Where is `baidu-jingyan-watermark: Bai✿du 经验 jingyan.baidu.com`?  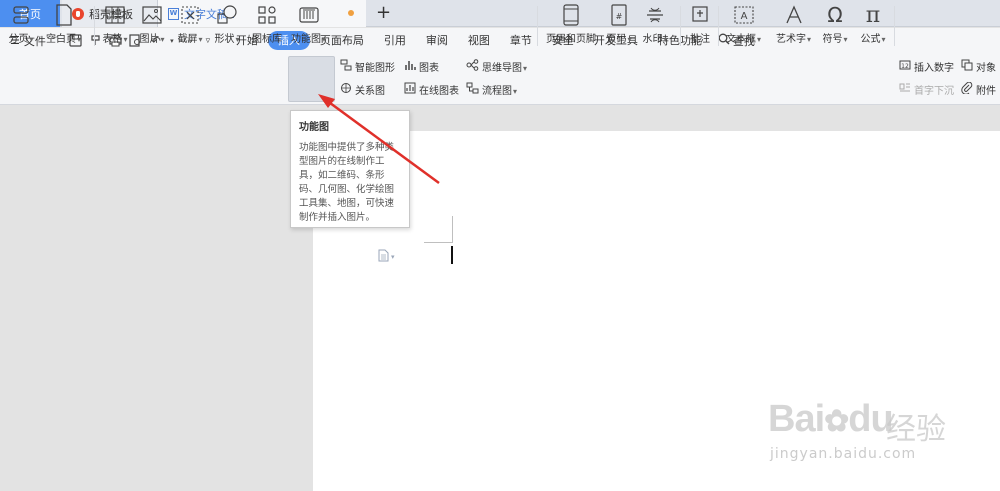
baidu-jingyan-watermark: Bai✿du 经验 jingyan.baidu.com is located at coordinates (858, 433).